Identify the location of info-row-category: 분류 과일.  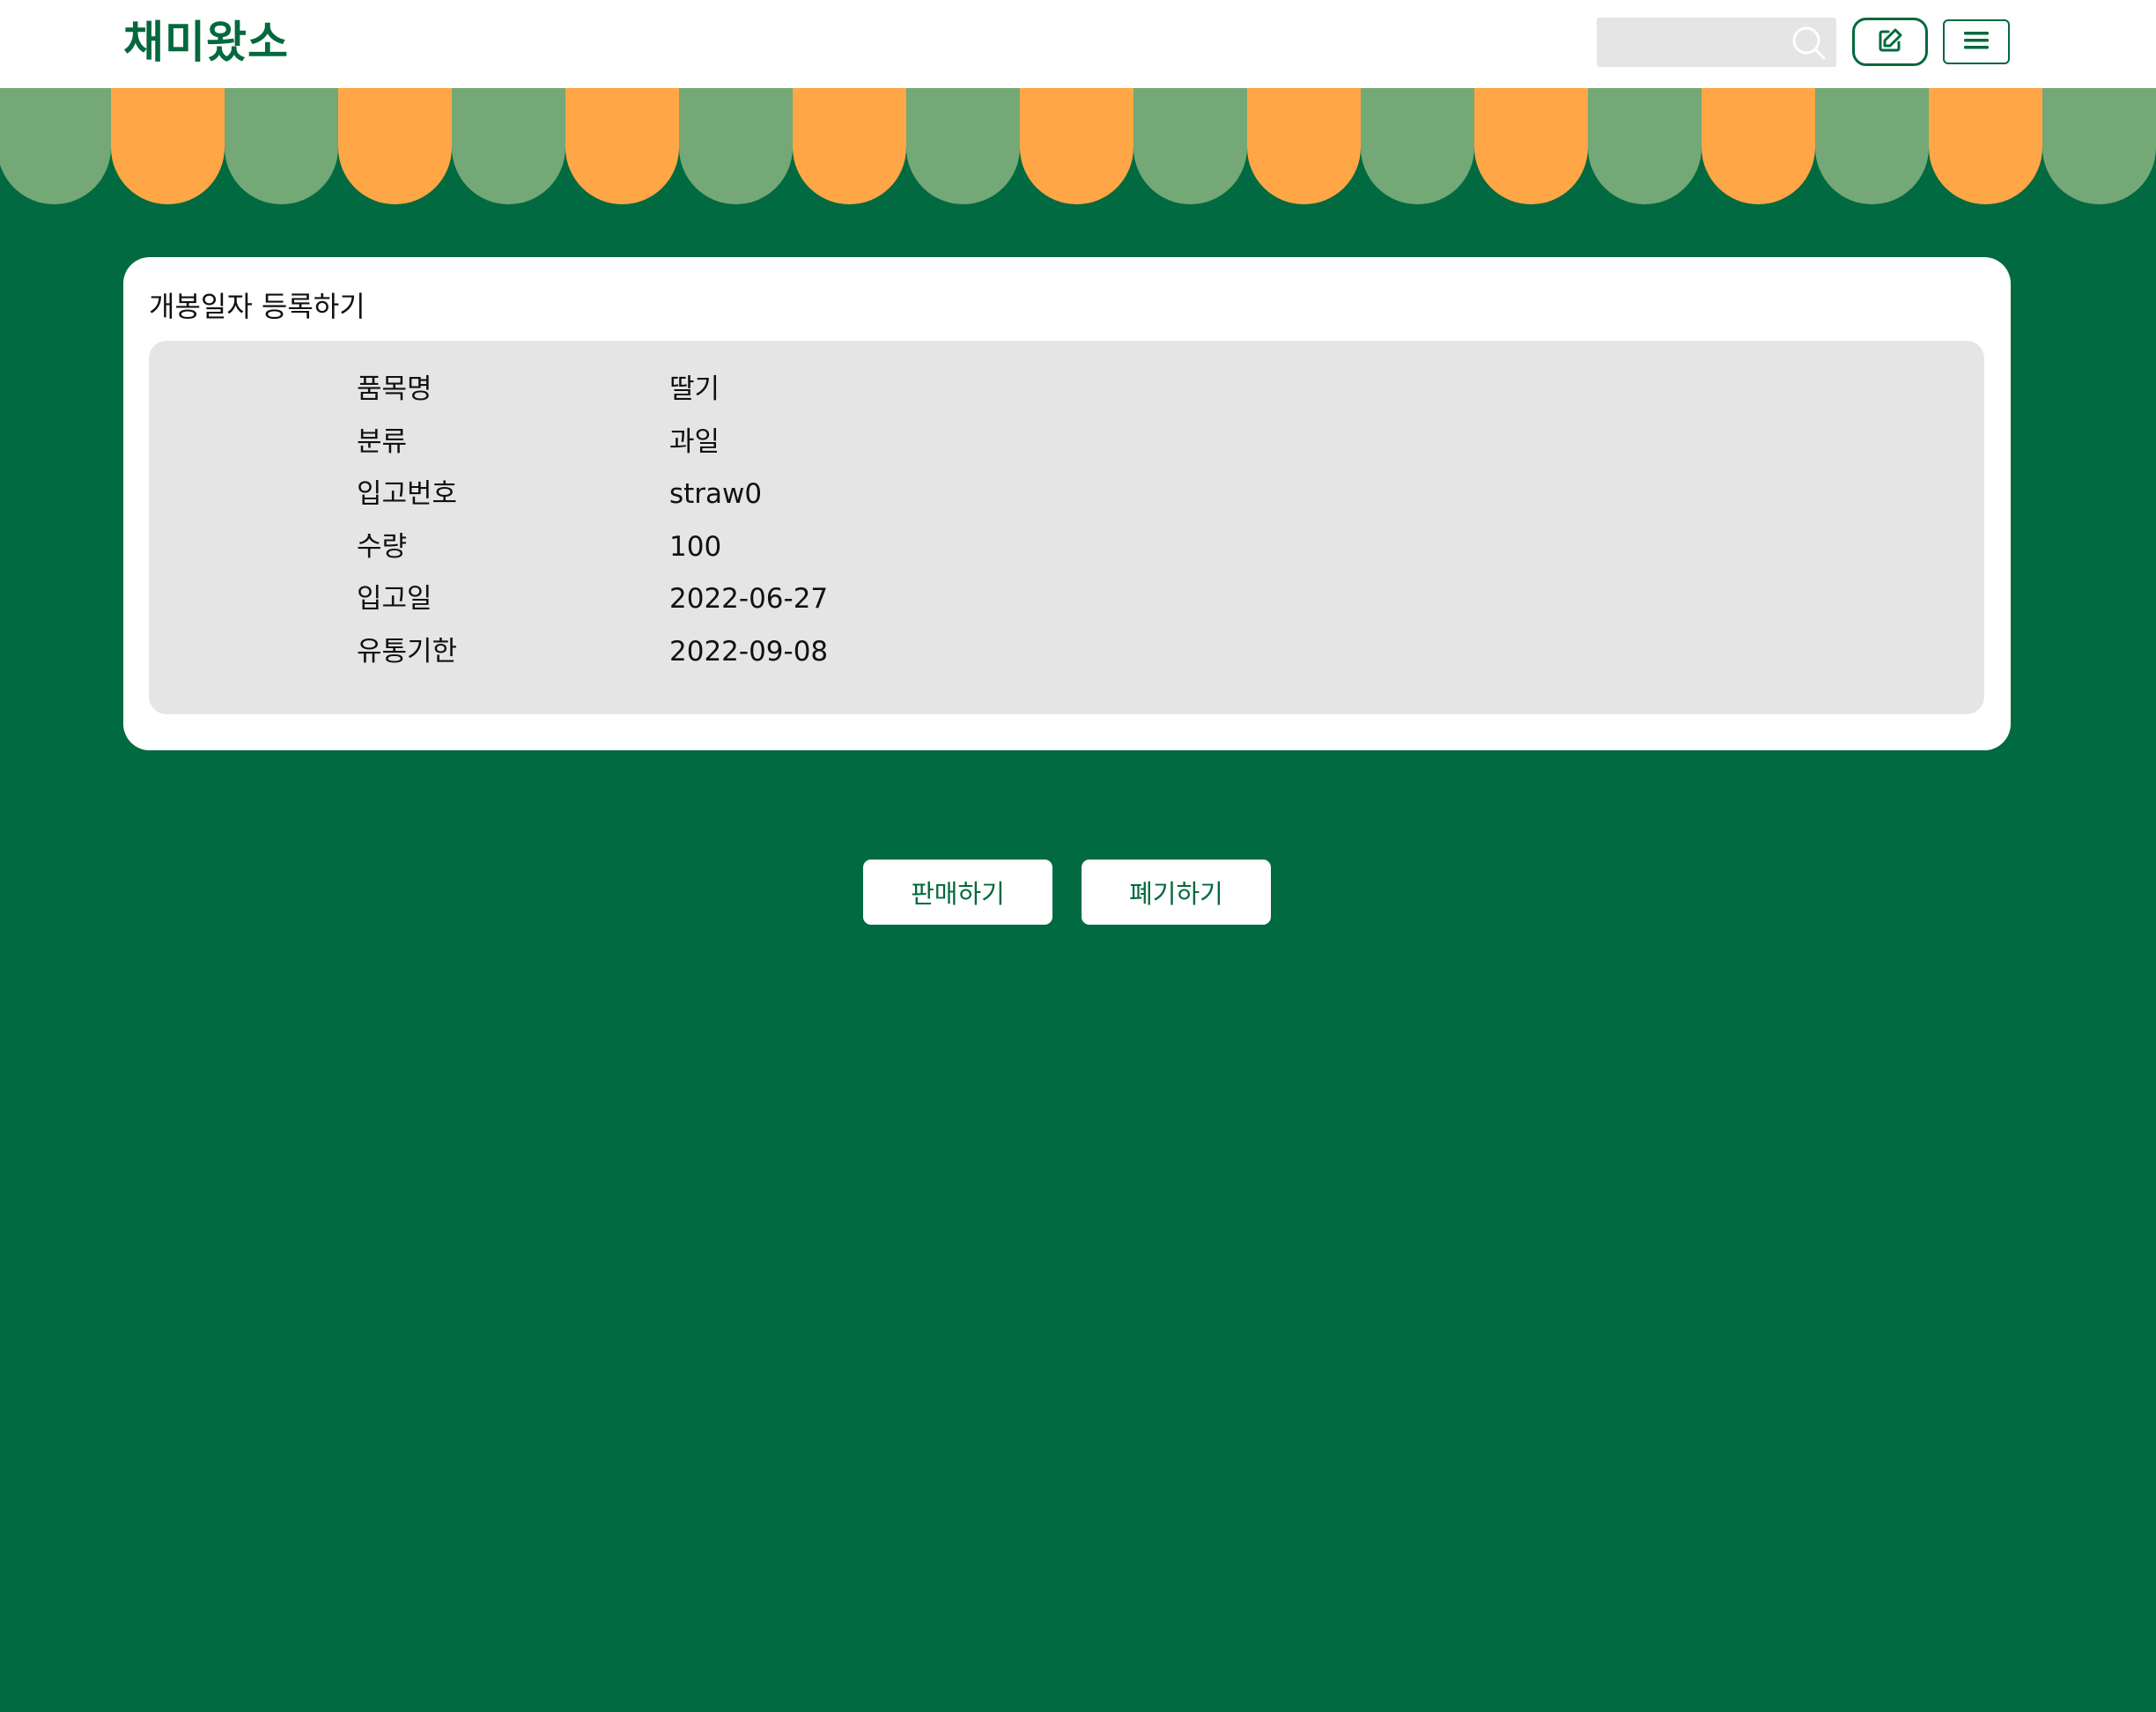
(1066, 442).